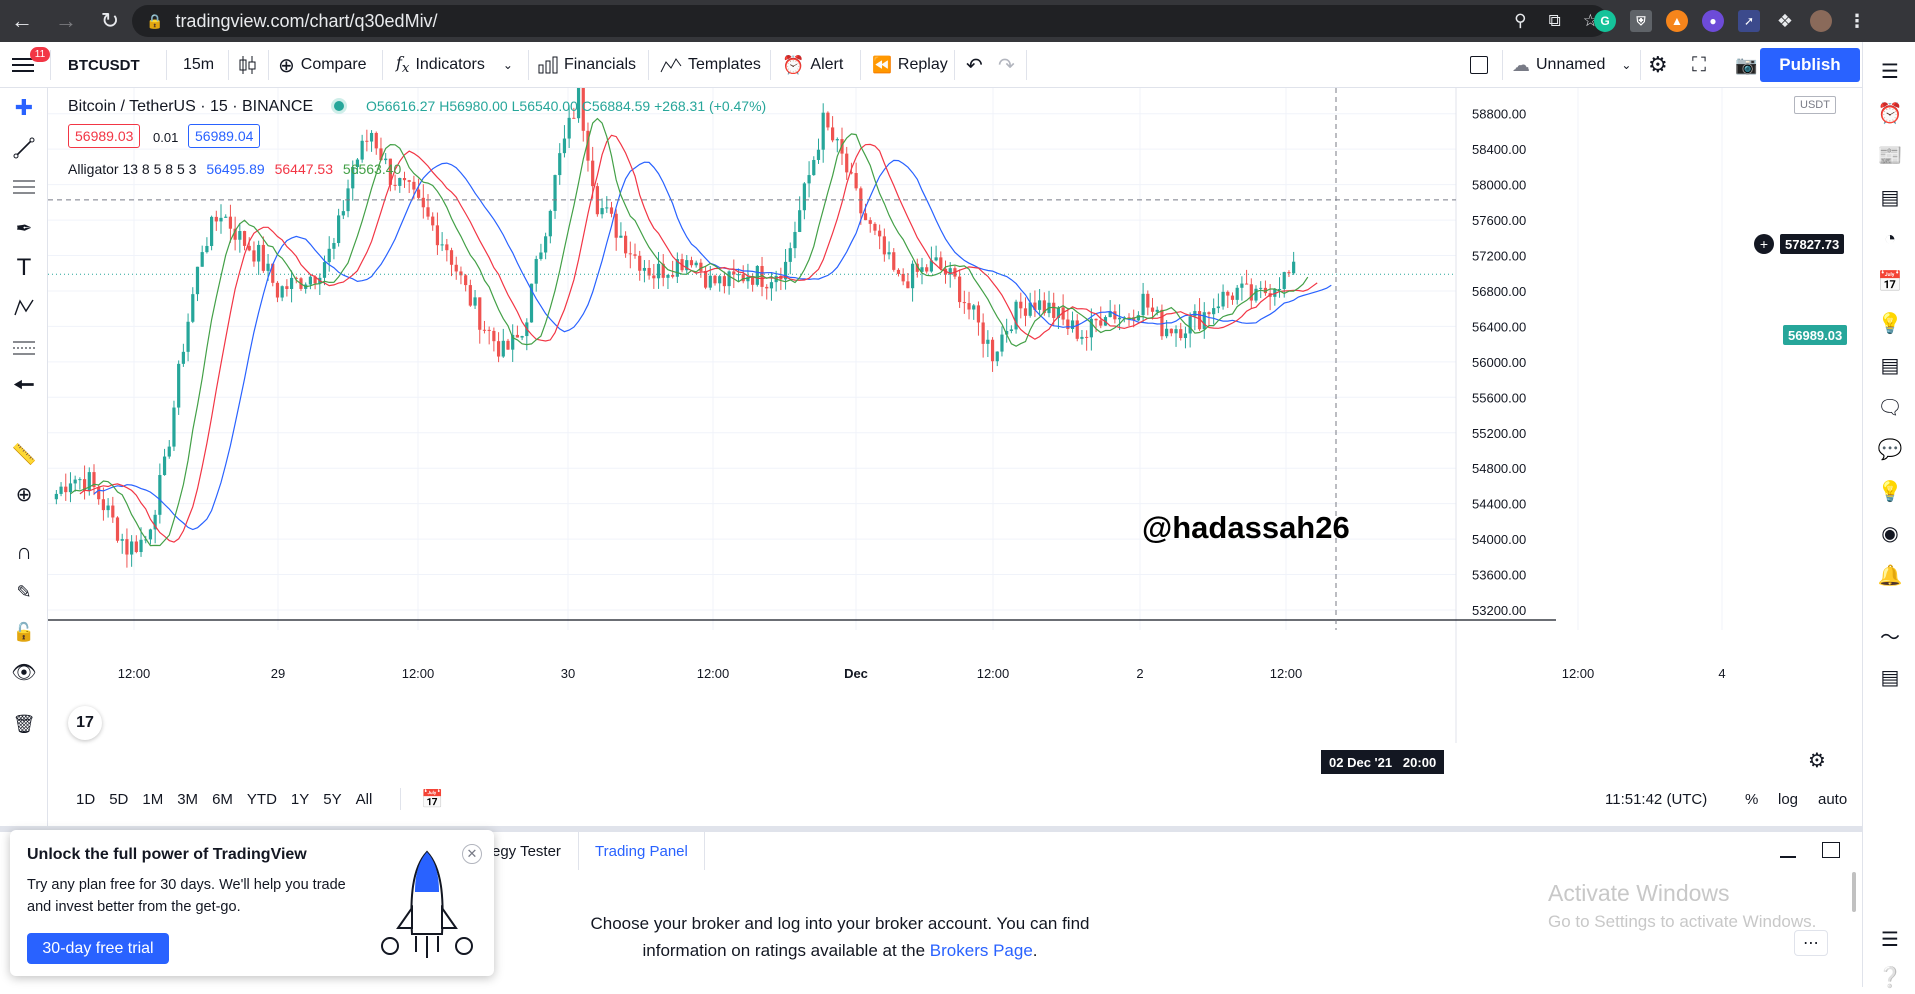 This screenshot has height=994, width=1915. I want to click on publish-button: Publish, so click(1810, 65).